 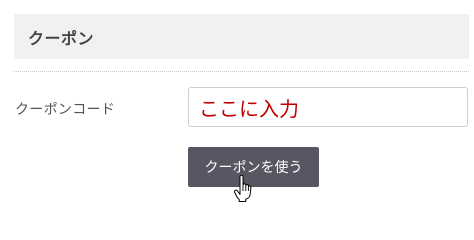 I want to click on dotted-divider, so click(x=241, y=71).